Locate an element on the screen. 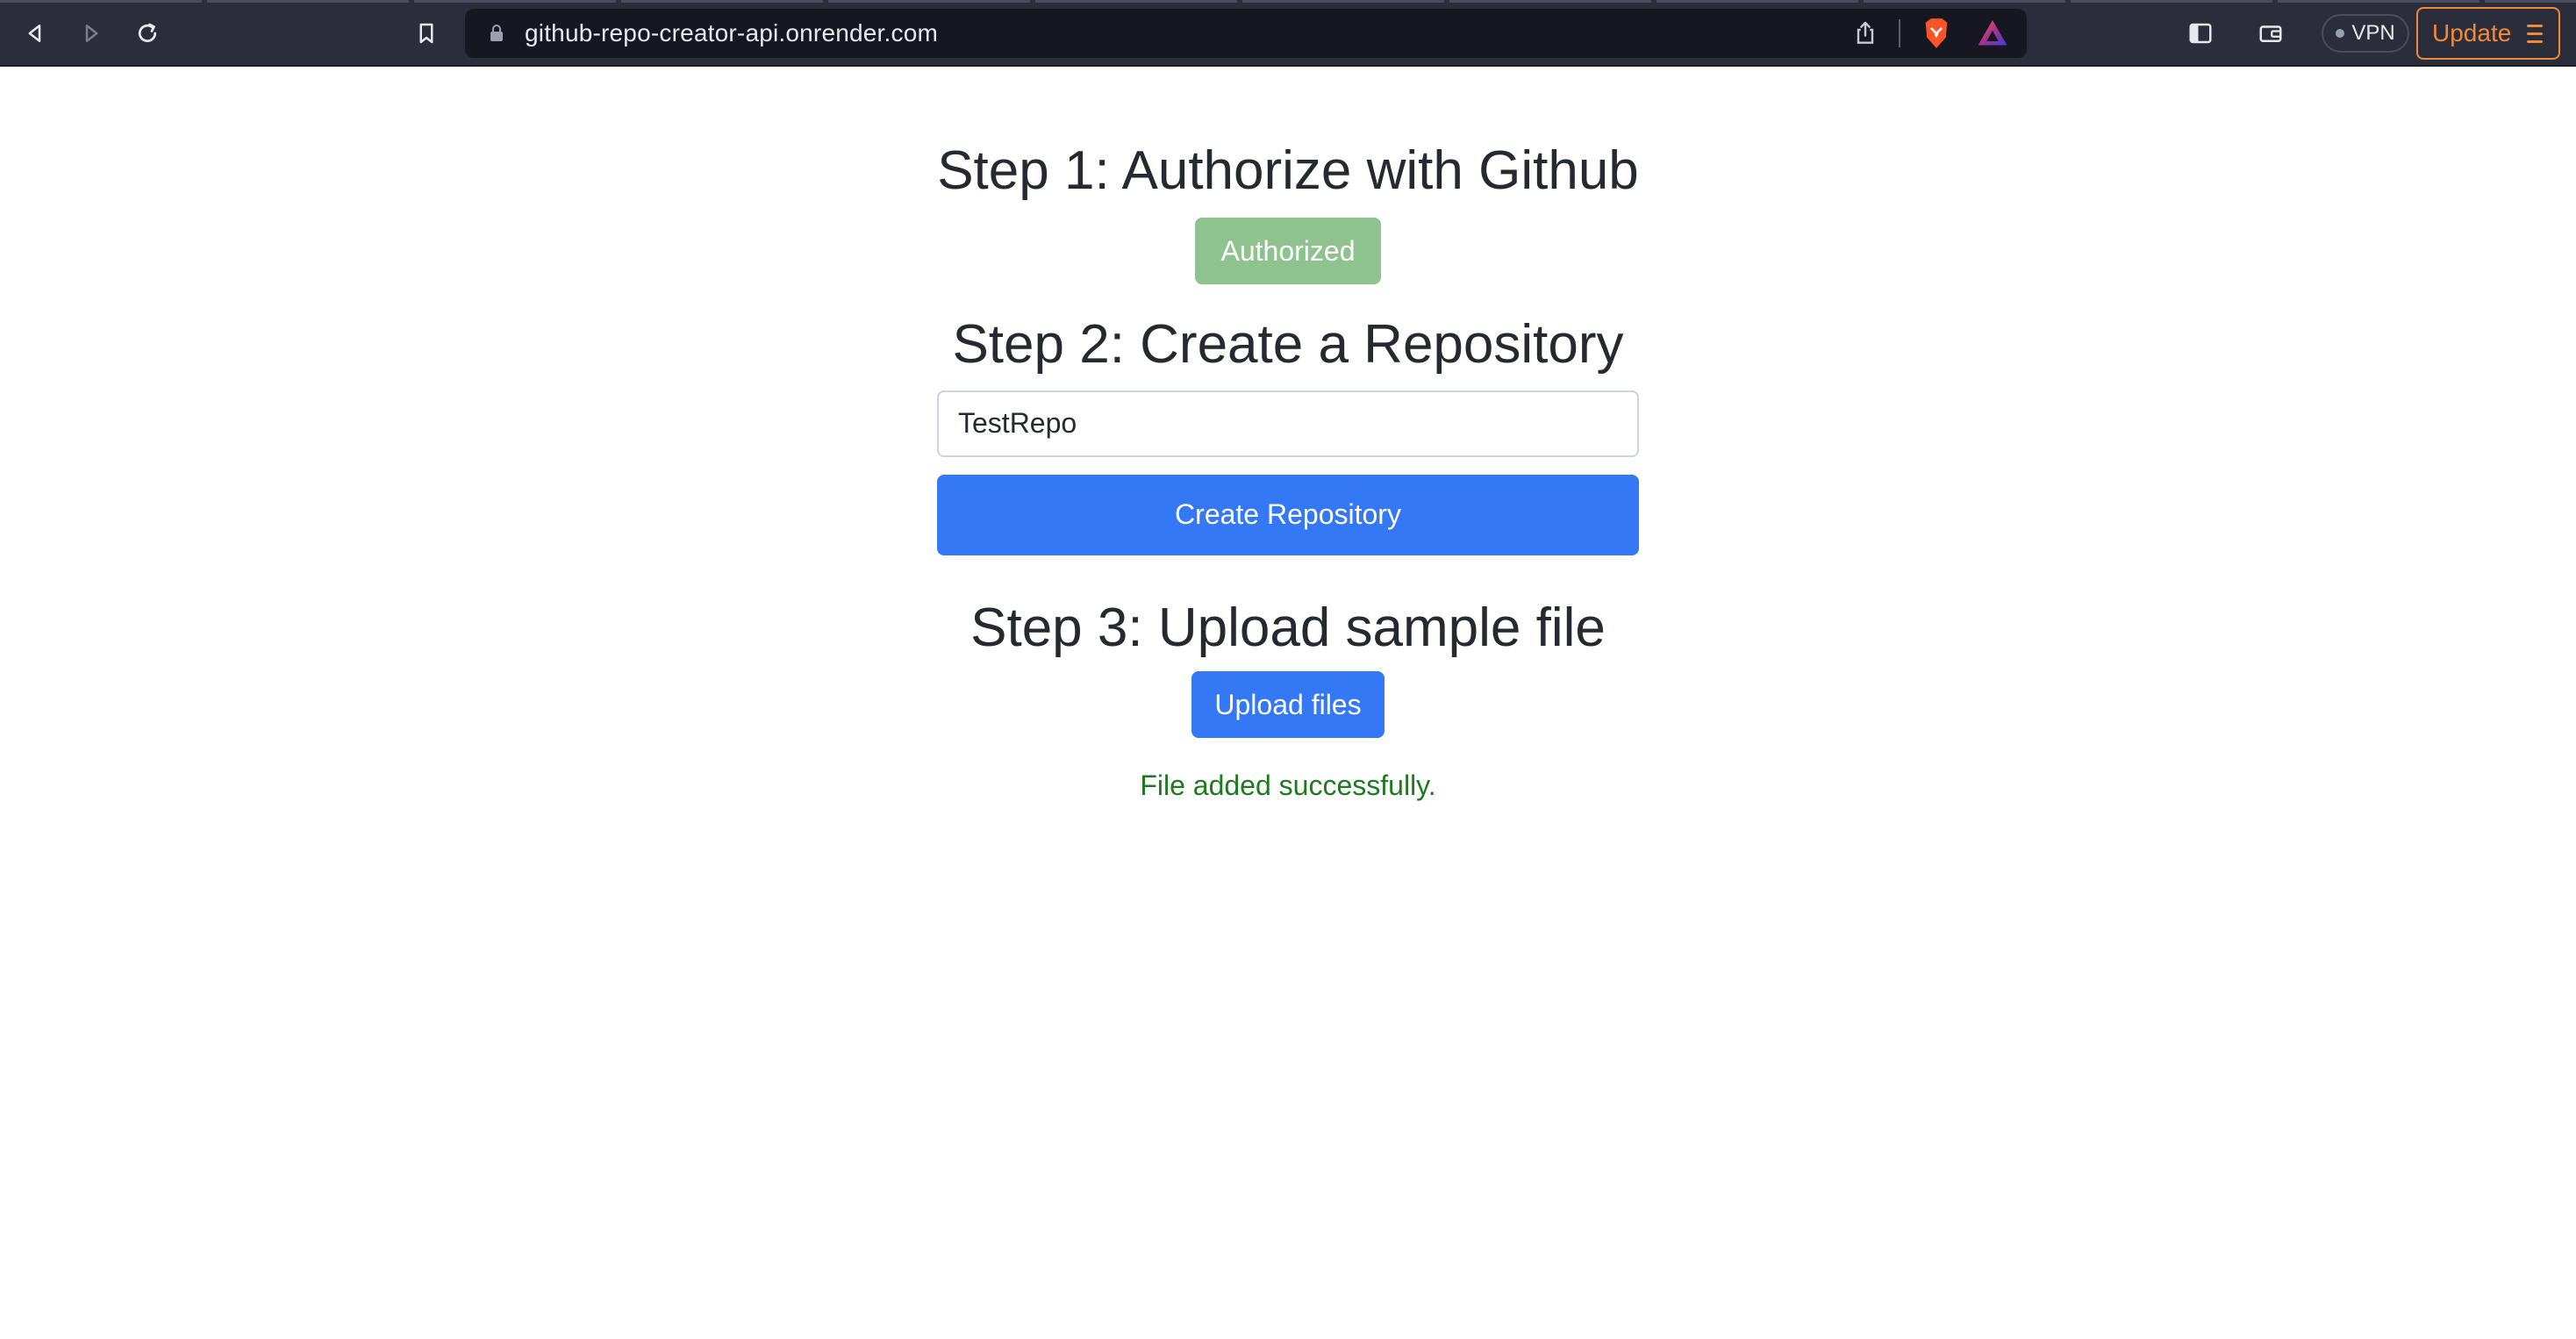  tab-strip is located at coordinates (1288, 1).